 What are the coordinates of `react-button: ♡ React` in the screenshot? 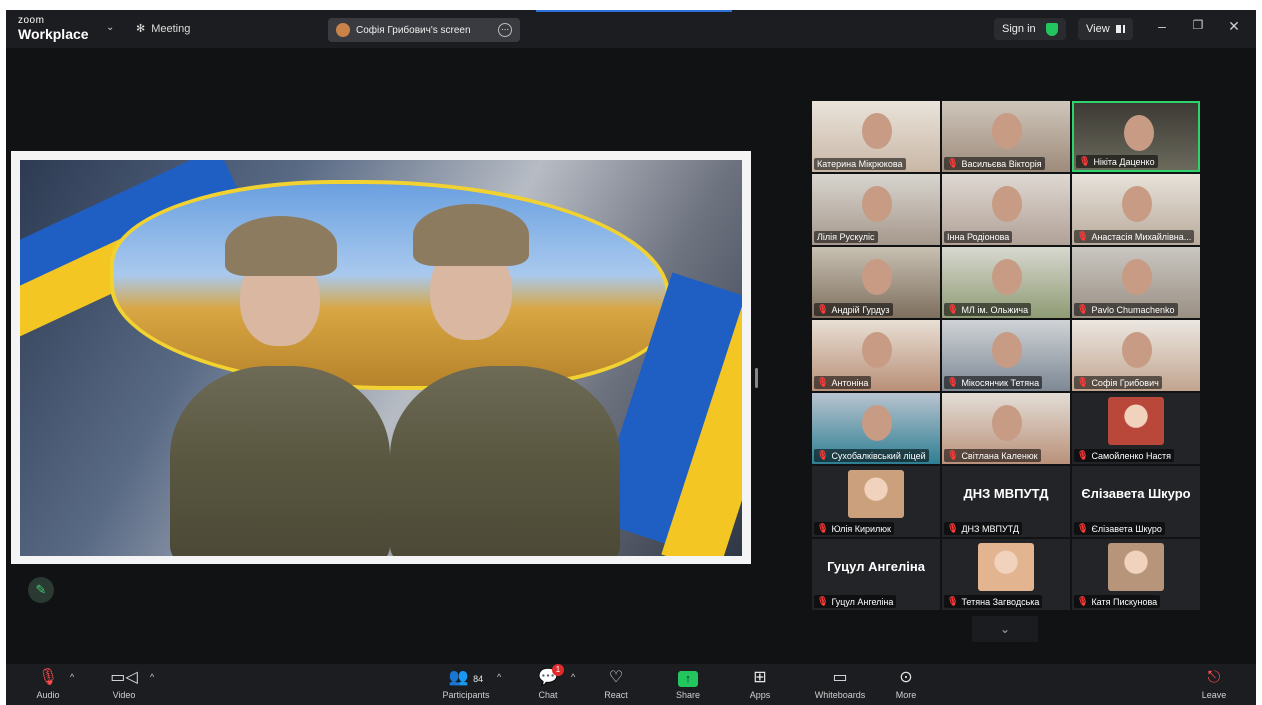 It's located at (616, 684).